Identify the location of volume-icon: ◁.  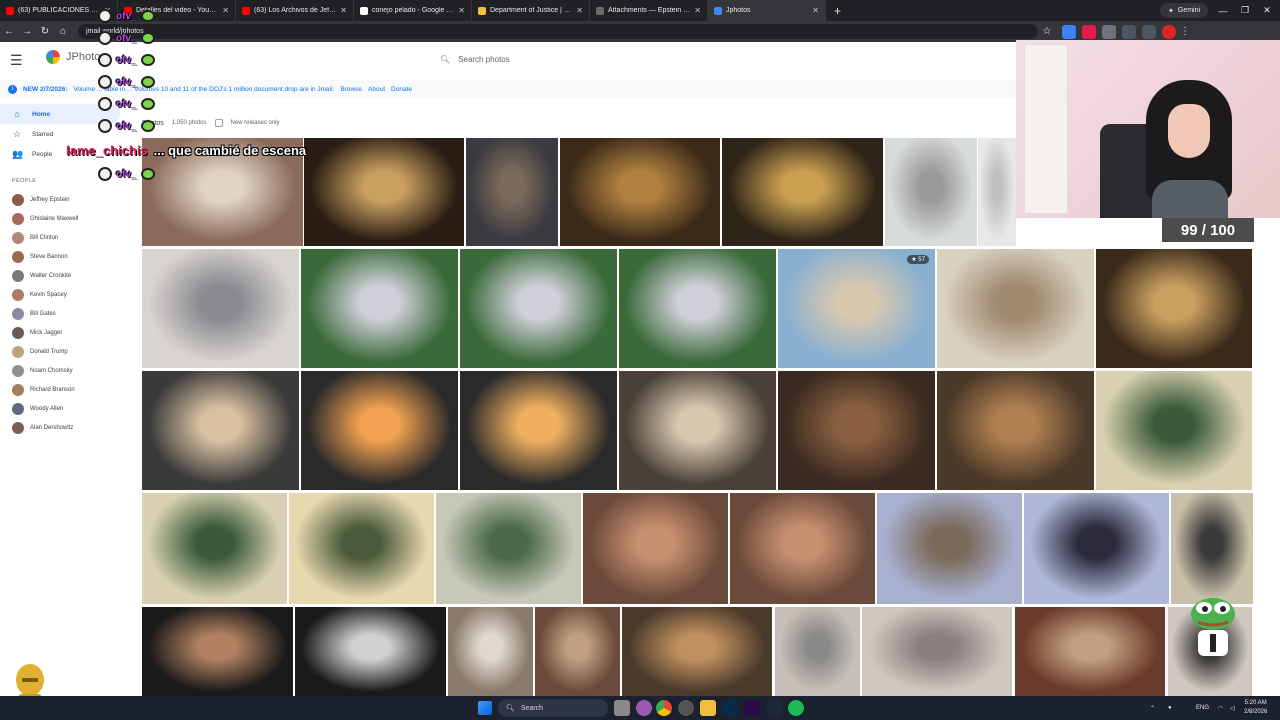
(1232, 708).